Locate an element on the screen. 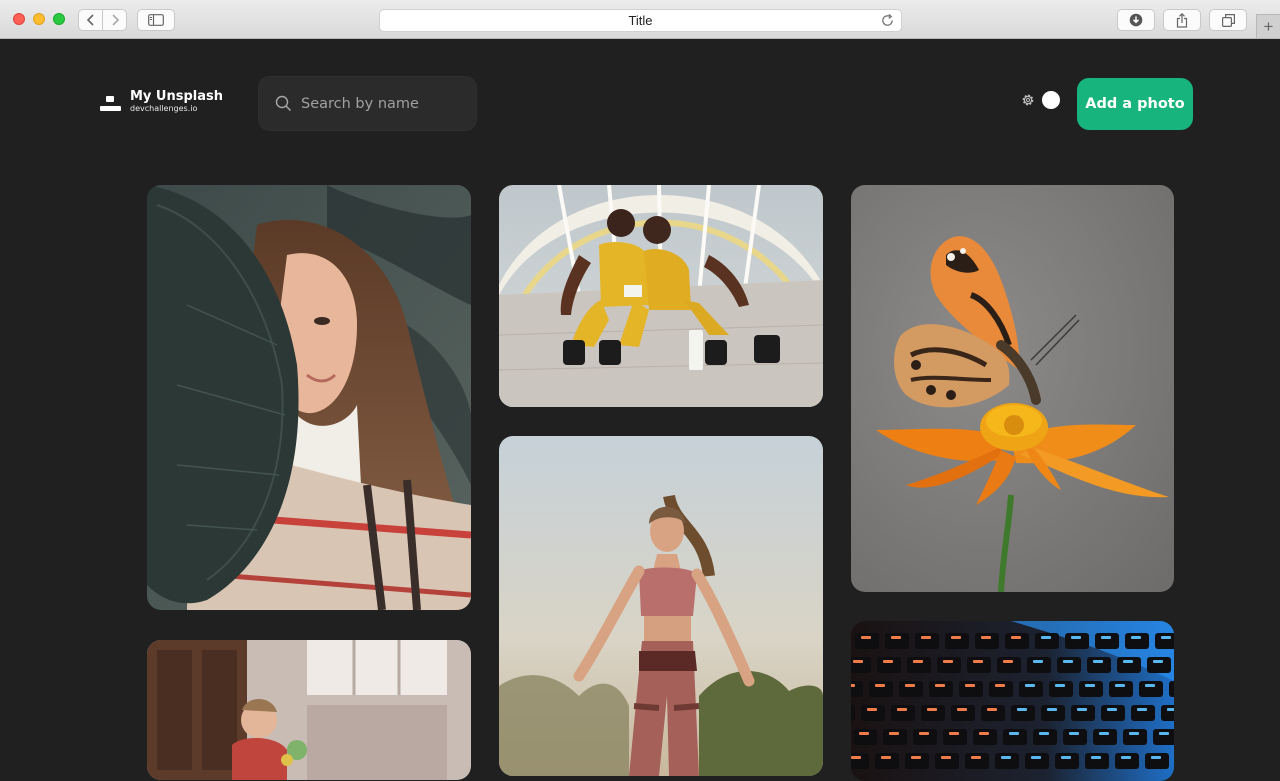 Image resolution: width=1280 pixels, height=781 pixels. downloads-button is located at coordinates (1136, 20).